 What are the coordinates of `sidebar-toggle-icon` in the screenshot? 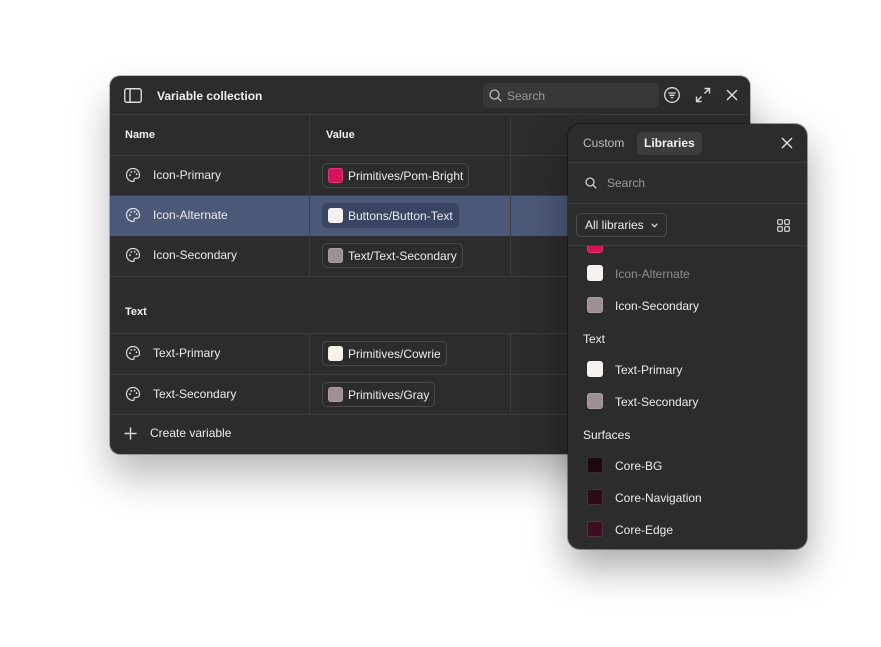 It's located at (133, 95).